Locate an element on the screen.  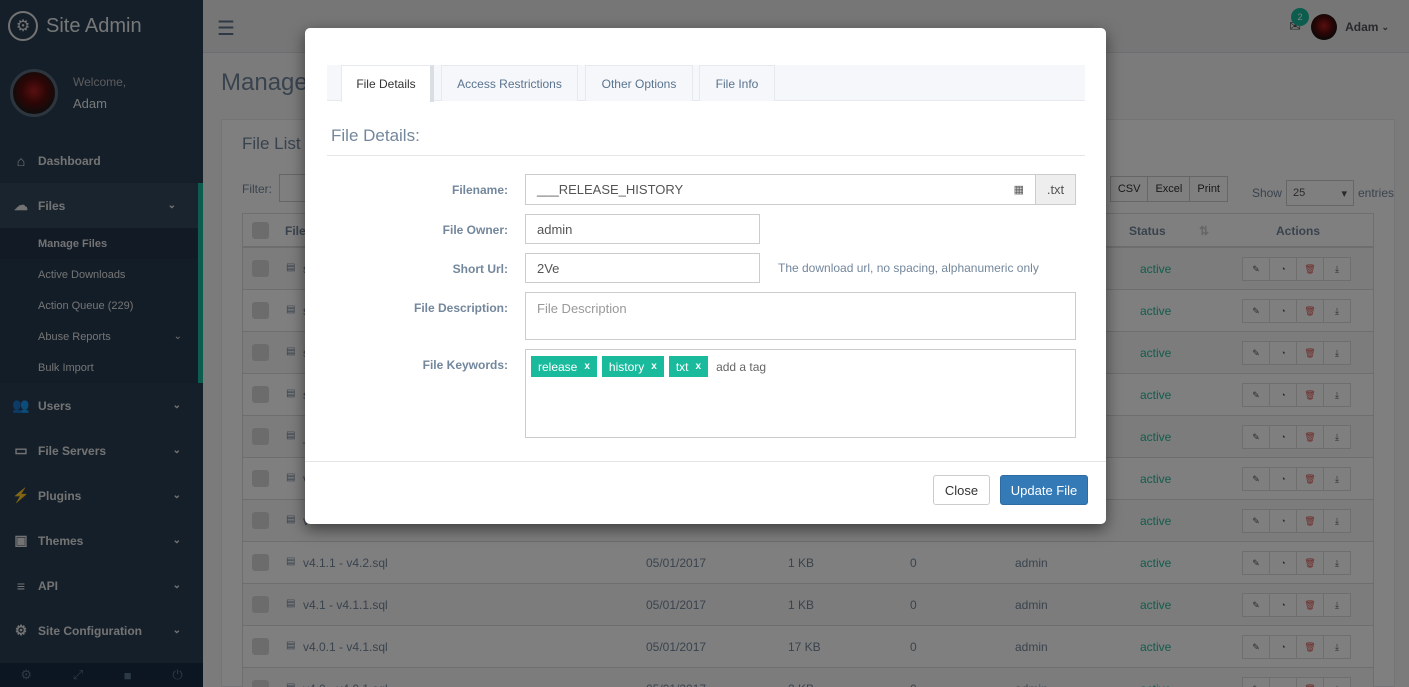
short-url-value: 2Ve is located at coordinates (548, 268).